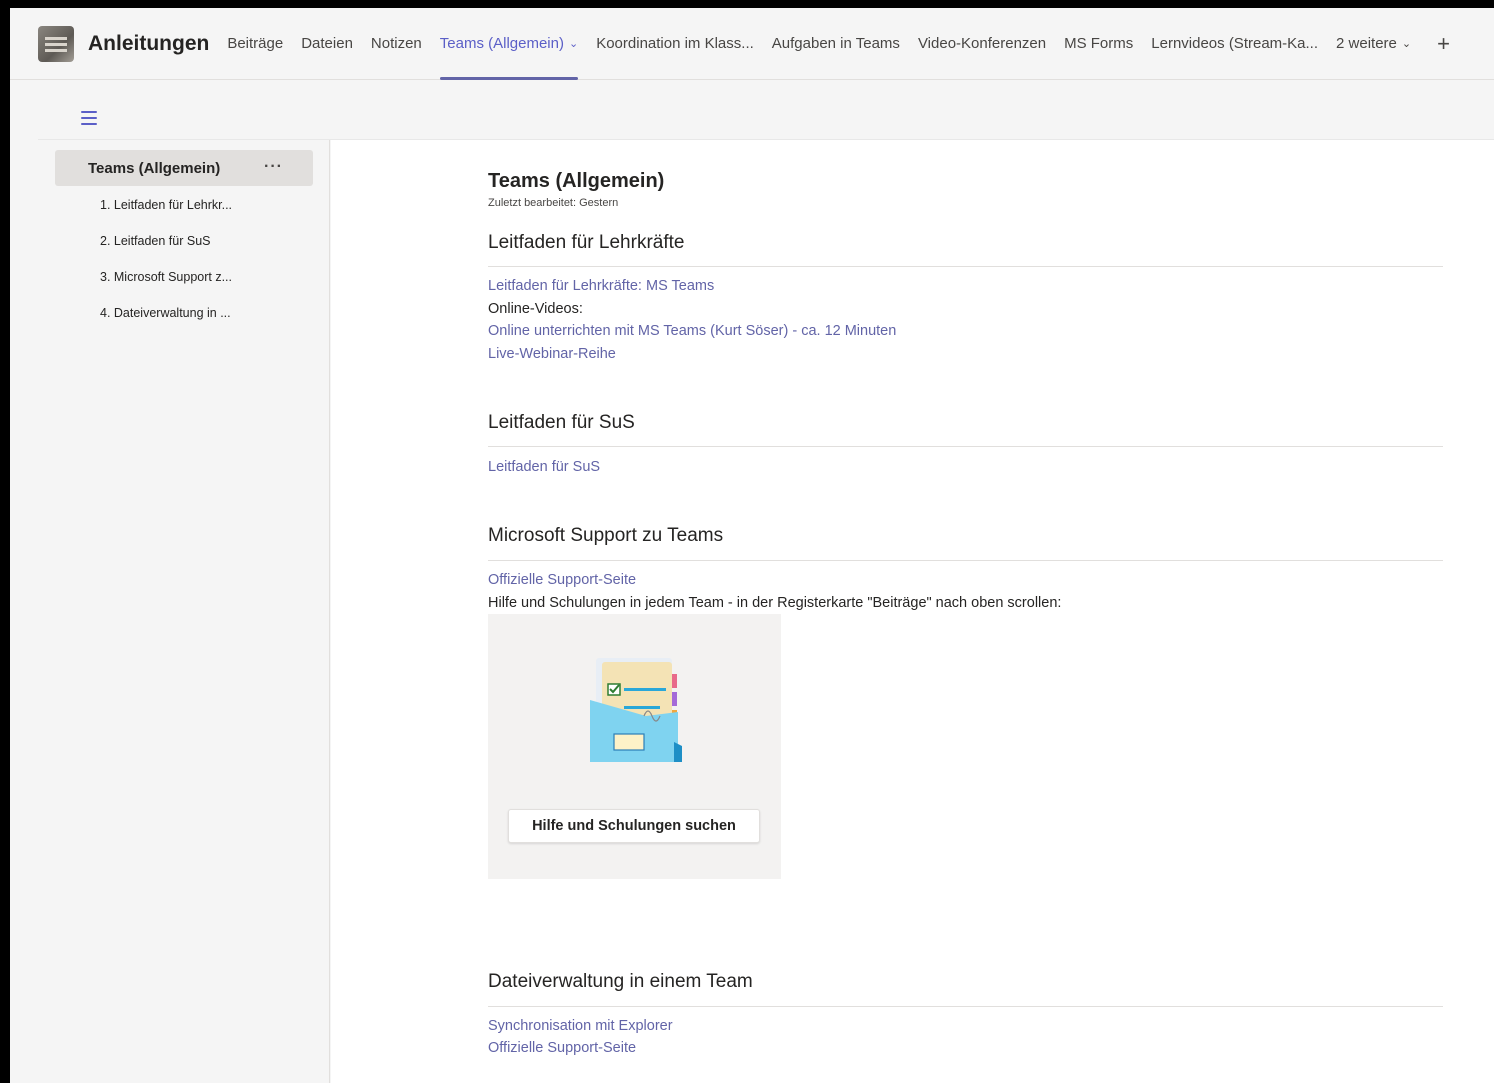 This screenshot has height=1083, width=1494. Describe the element at coordinates (620, 981) in the screenshot. I see `section-heading: Dateiverwaltung in einem Team` at that location.